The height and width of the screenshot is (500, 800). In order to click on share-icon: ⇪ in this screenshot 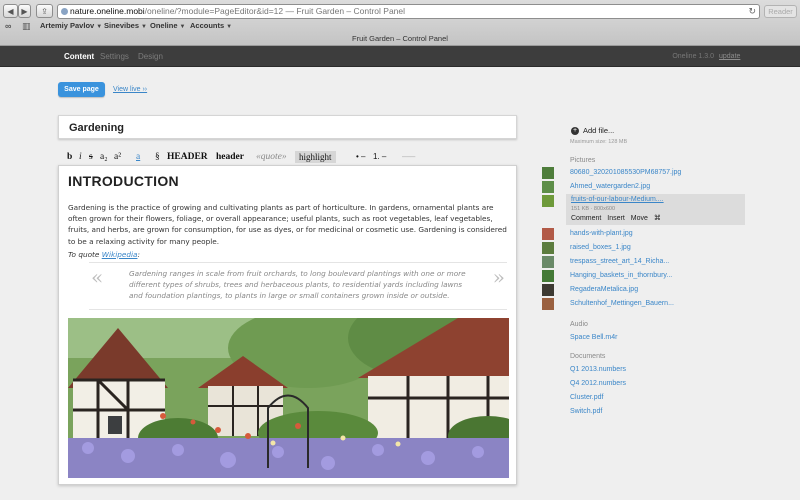, I will do `click(44, 11)`.